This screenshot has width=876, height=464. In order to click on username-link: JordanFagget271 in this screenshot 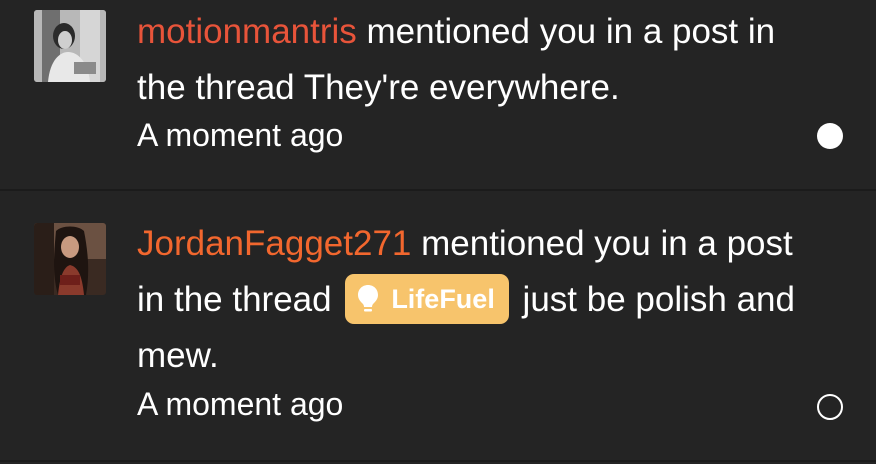, I will do `click(274, 243)`.